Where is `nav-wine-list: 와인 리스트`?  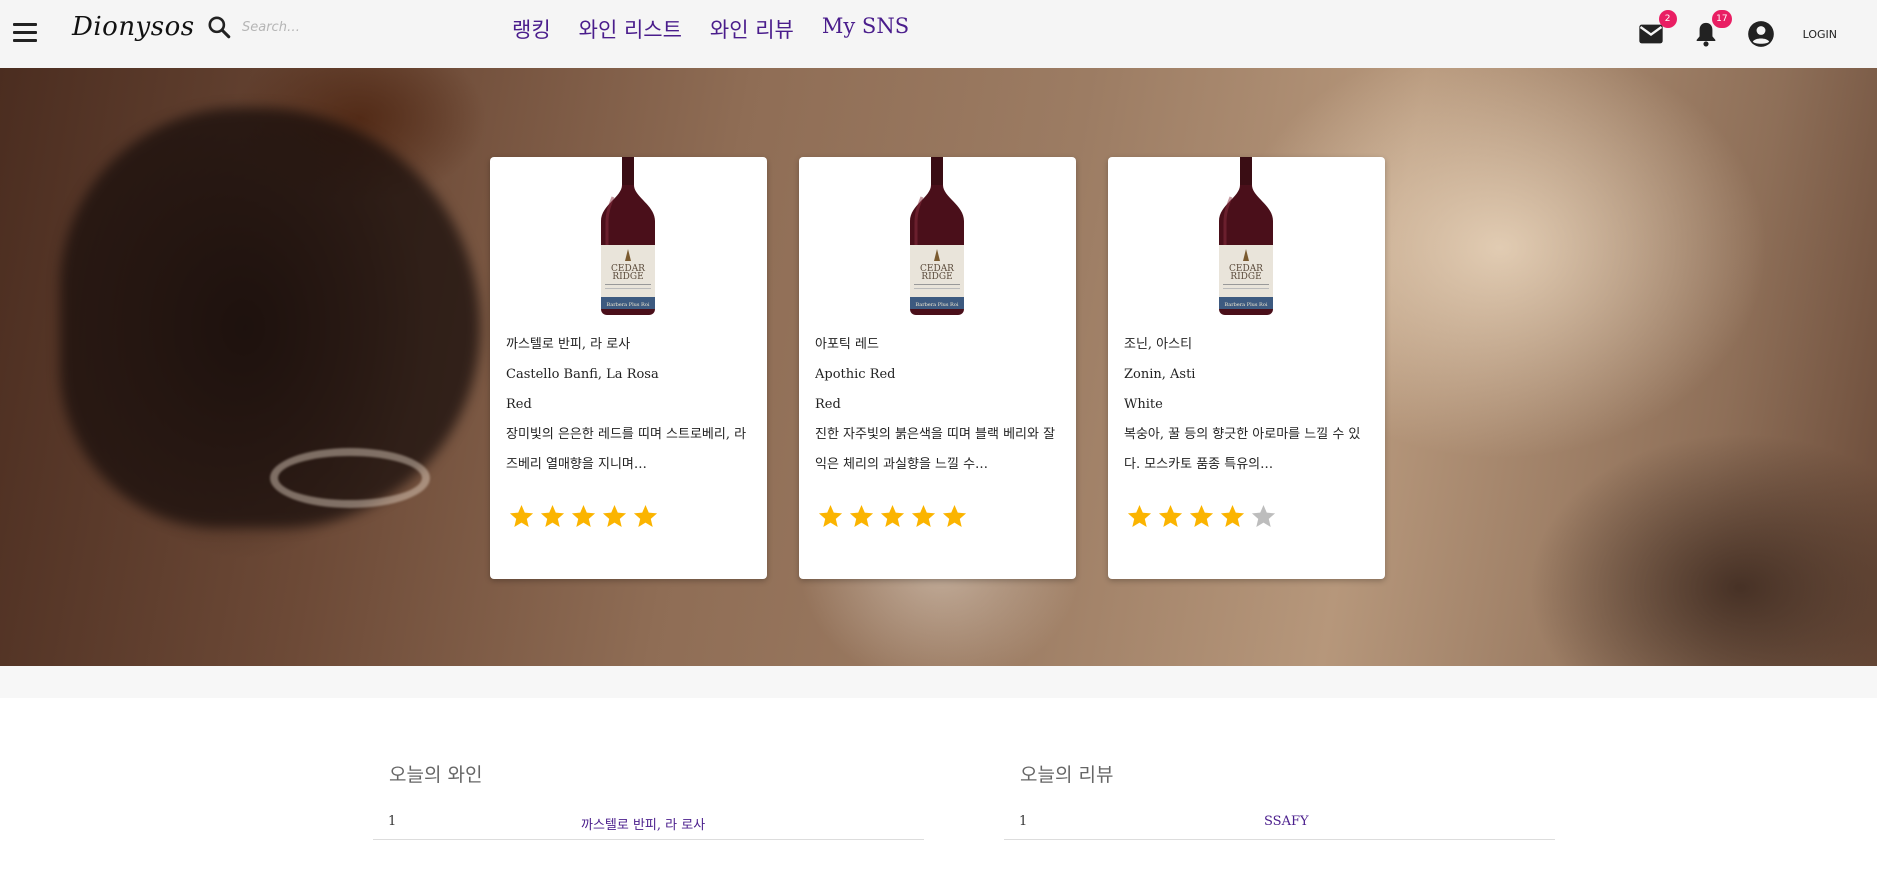
nav-wine-list: 와인 리스트 is located at coordinates (630, 29).